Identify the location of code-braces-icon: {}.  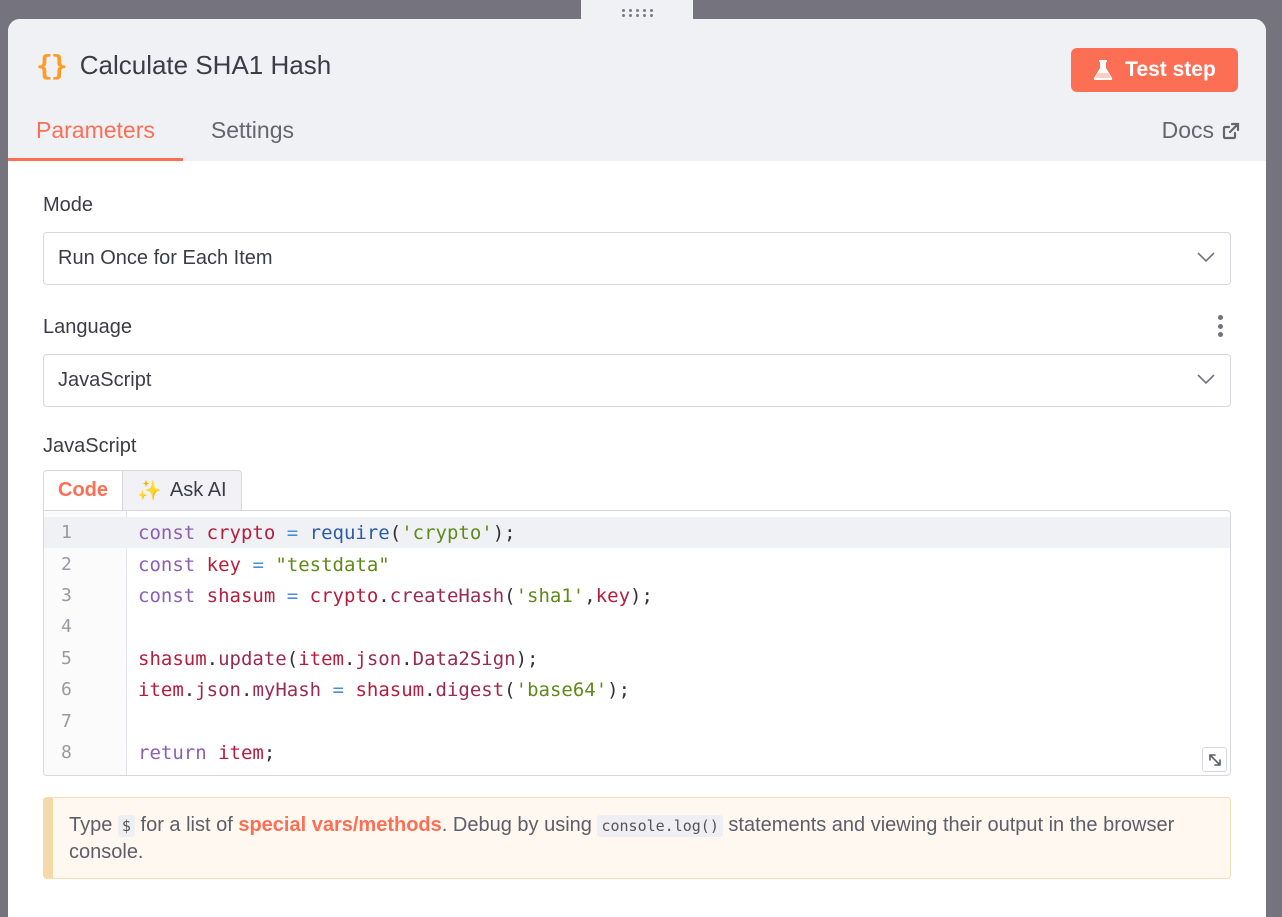
(52, 65).